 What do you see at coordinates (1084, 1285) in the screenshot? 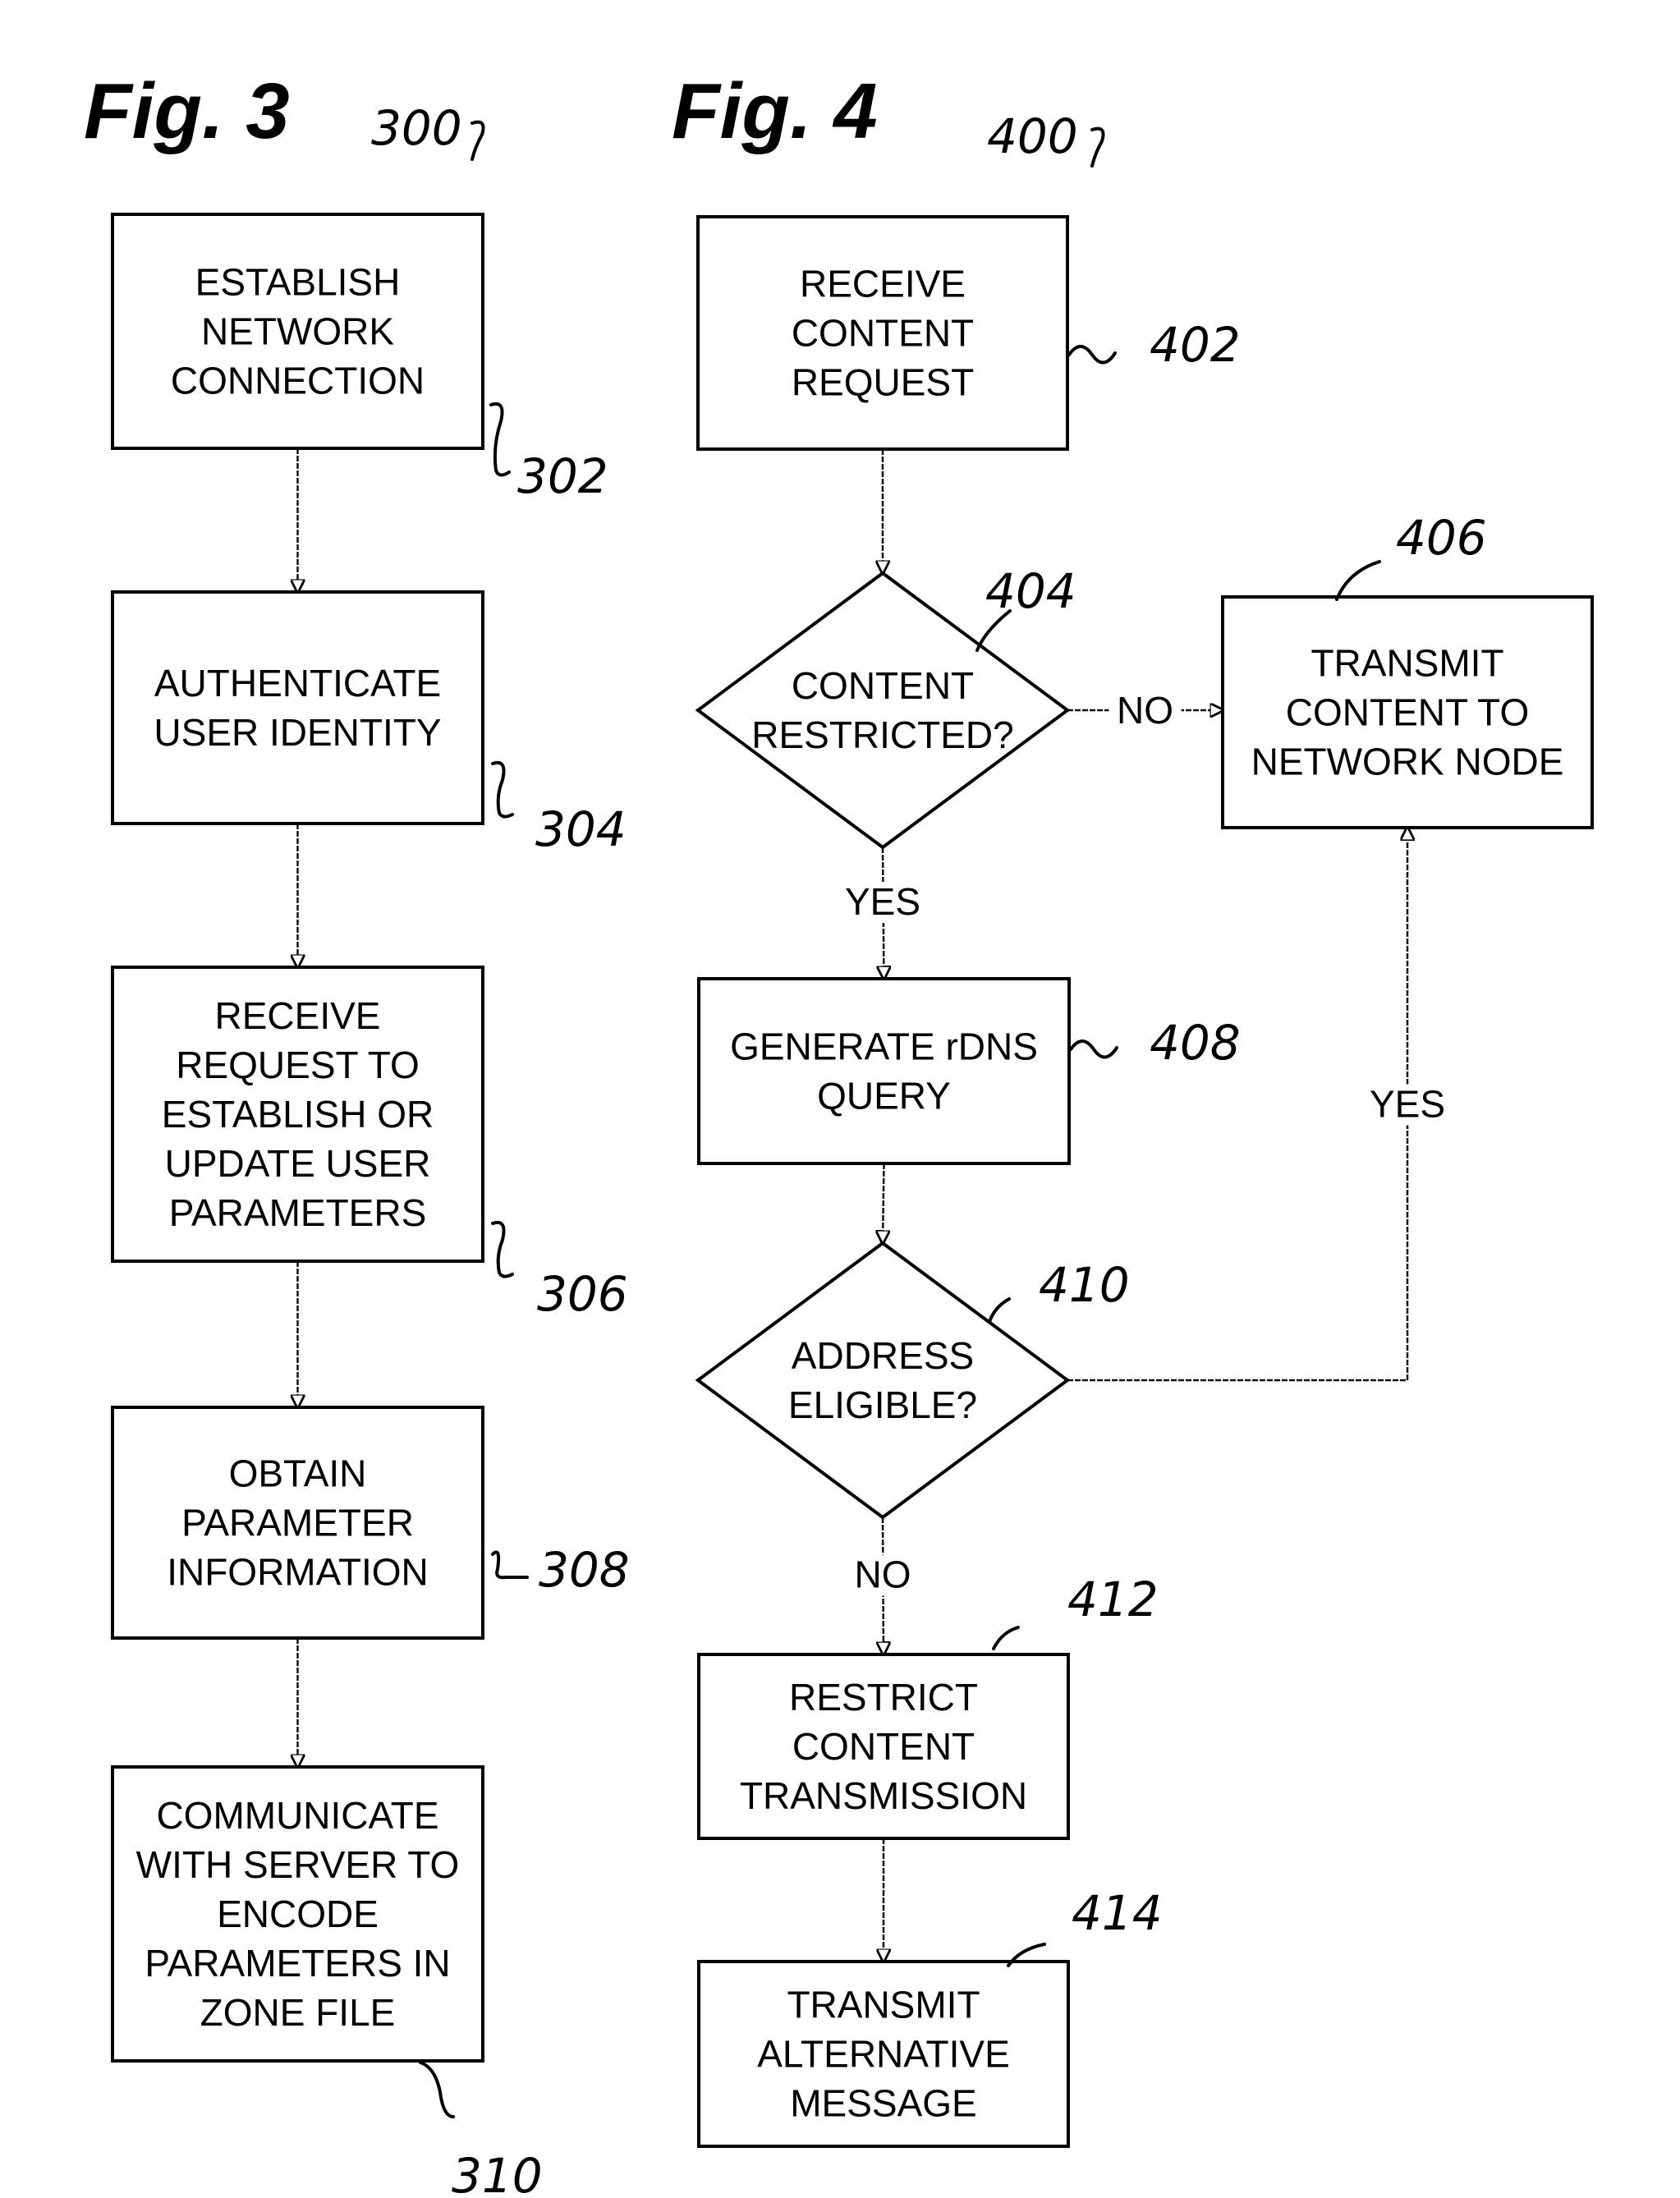
I see `ref-numeral-410: 410` at bounding box center [1084, 1285].